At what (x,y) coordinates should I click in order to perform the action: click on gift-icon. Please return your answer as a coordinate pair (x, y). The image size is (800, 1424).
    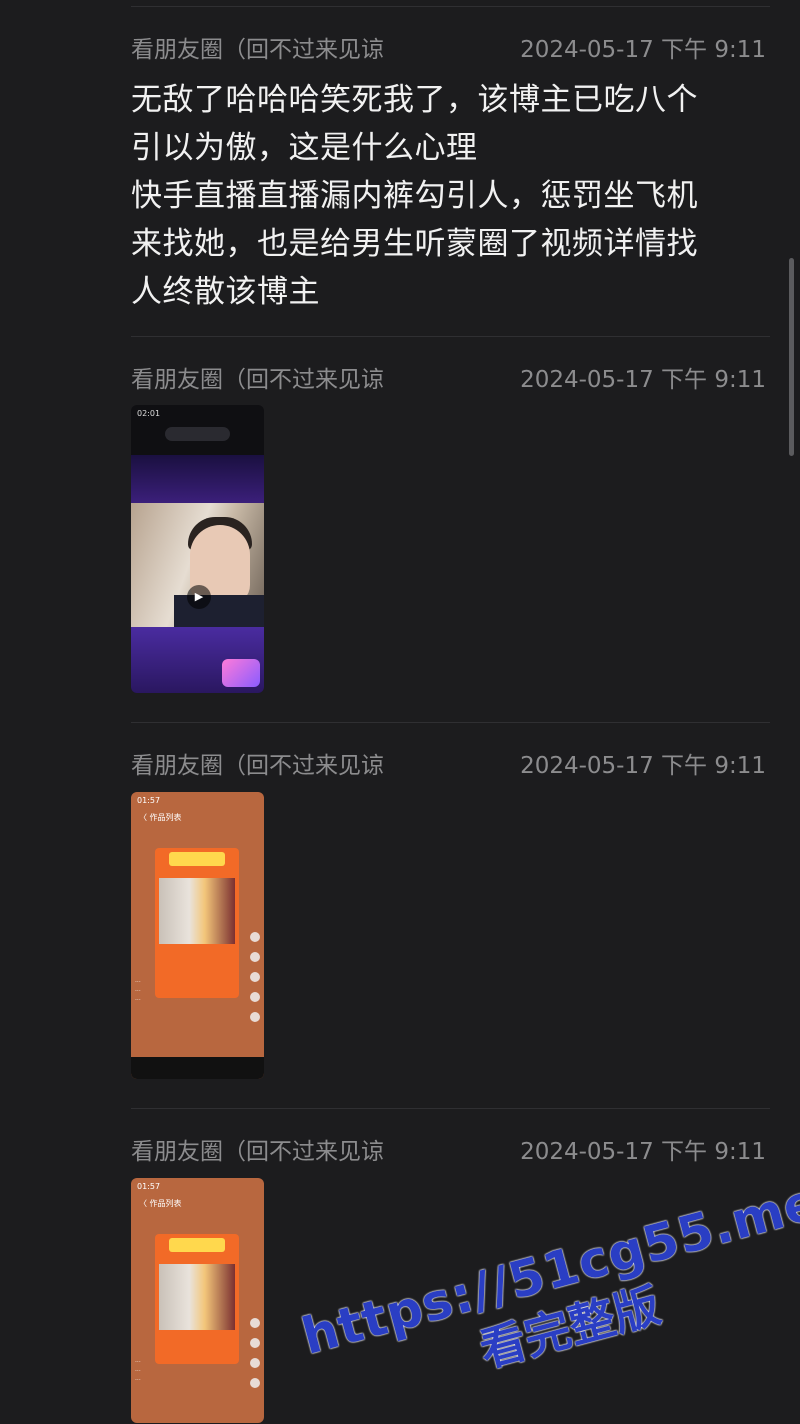
    Looking at the image, I should click on (241, 673).